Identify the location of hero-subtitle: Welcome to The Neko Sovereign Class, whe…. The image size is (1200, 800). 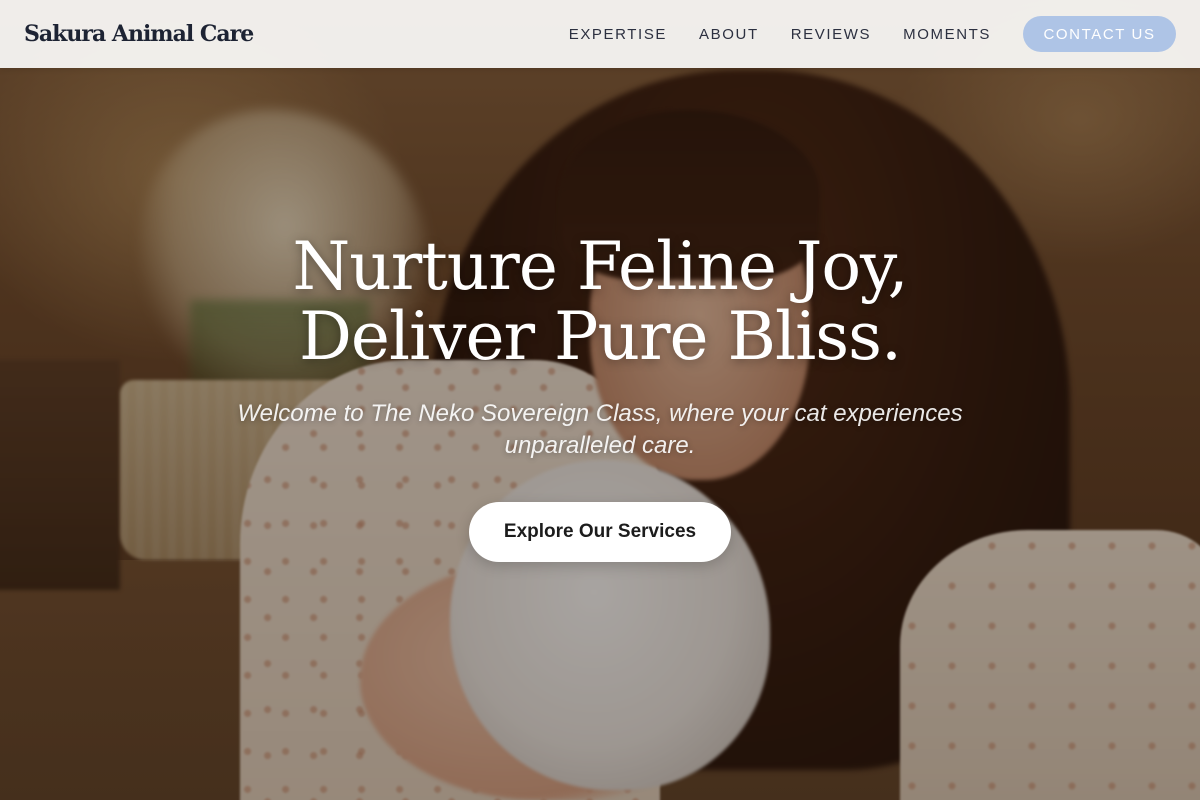
(600, 430).